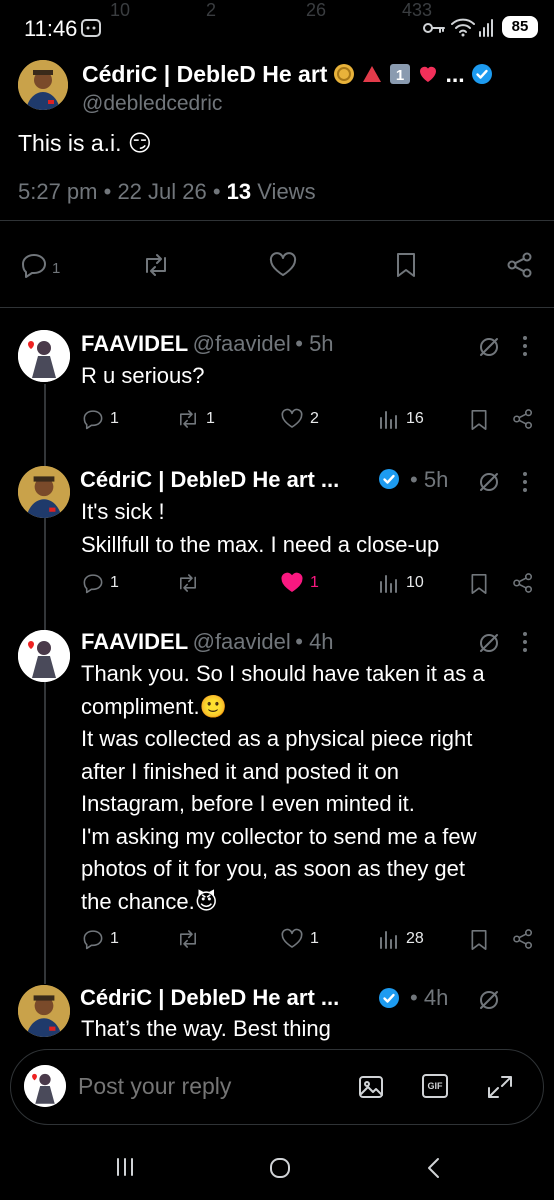  Describe the element at coordinates (149, 901) in the screenshot. I see `reply-line: the chance.😈` at that location.